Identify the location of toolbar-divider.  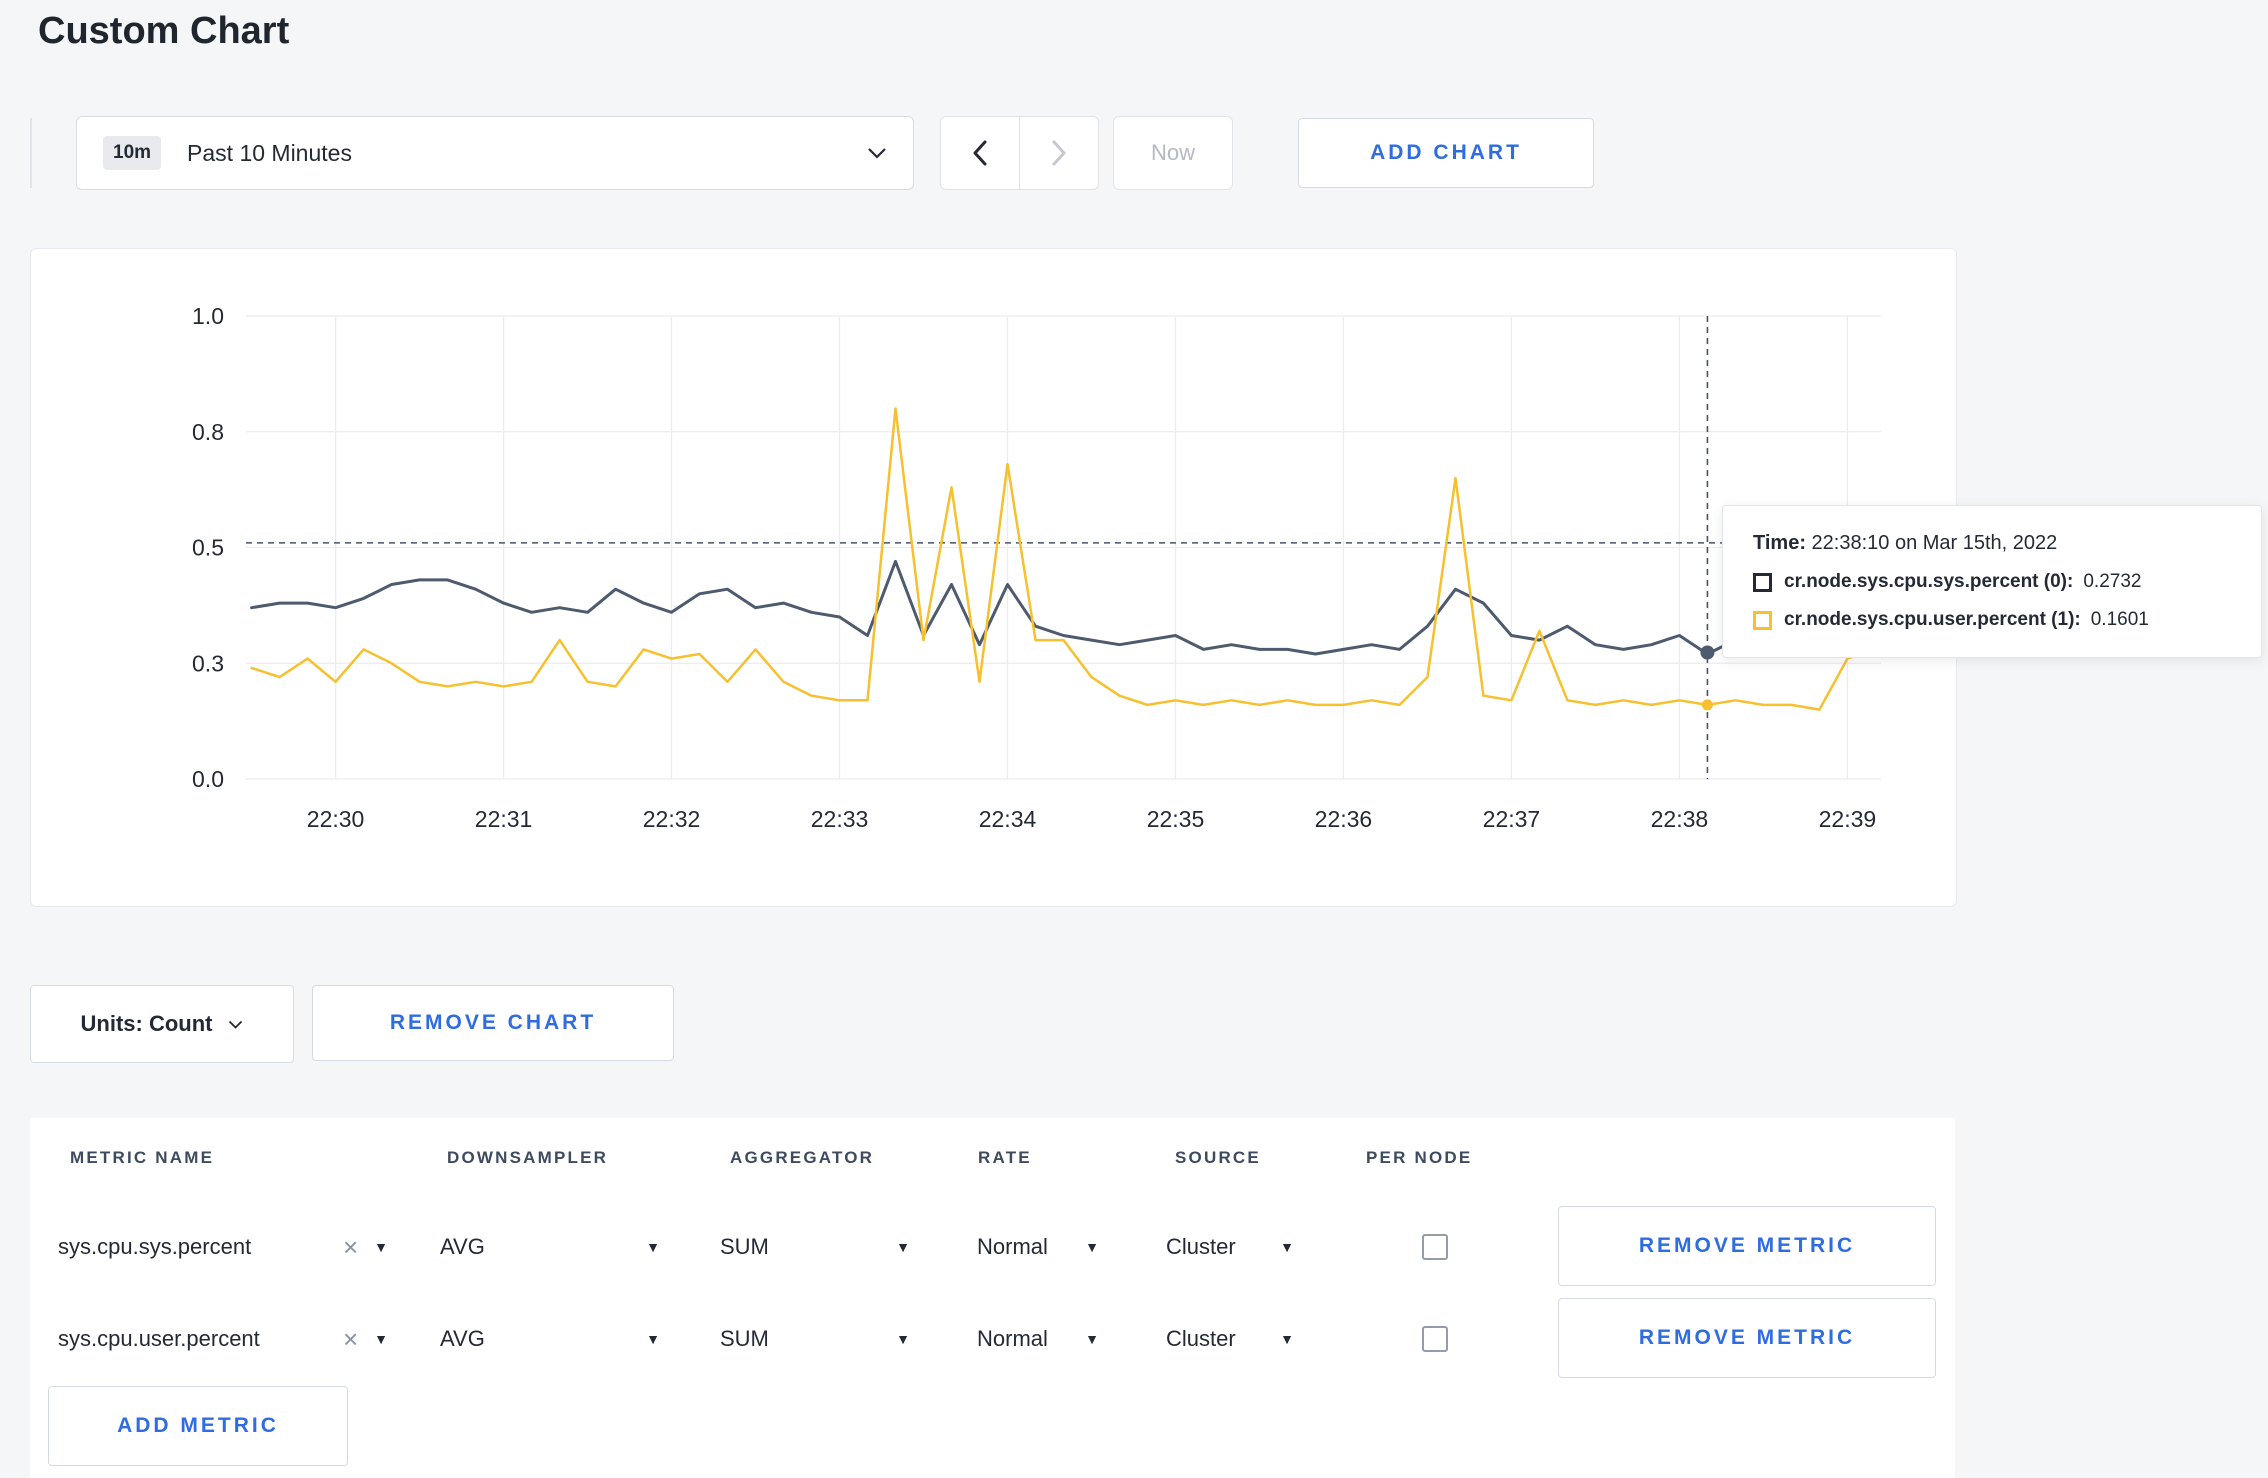
(31, 153).